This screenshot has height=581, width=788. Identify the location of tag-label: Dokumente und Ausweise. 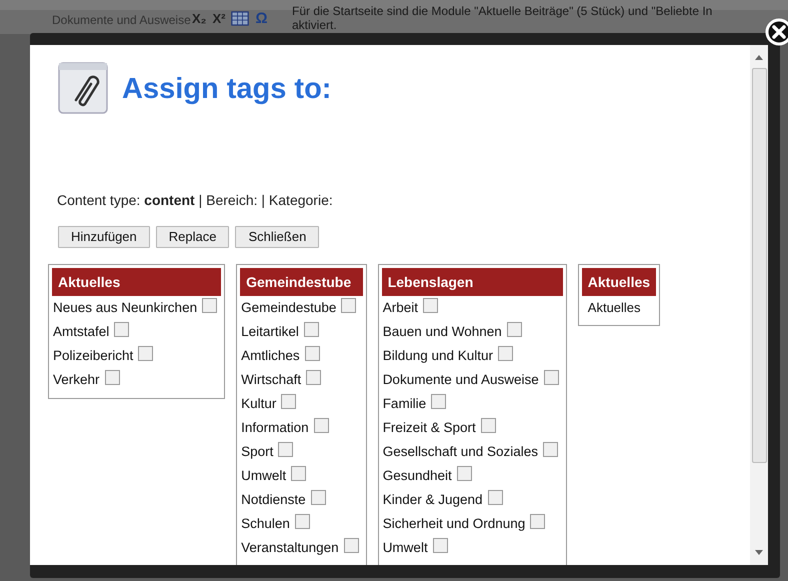
(460, 379).